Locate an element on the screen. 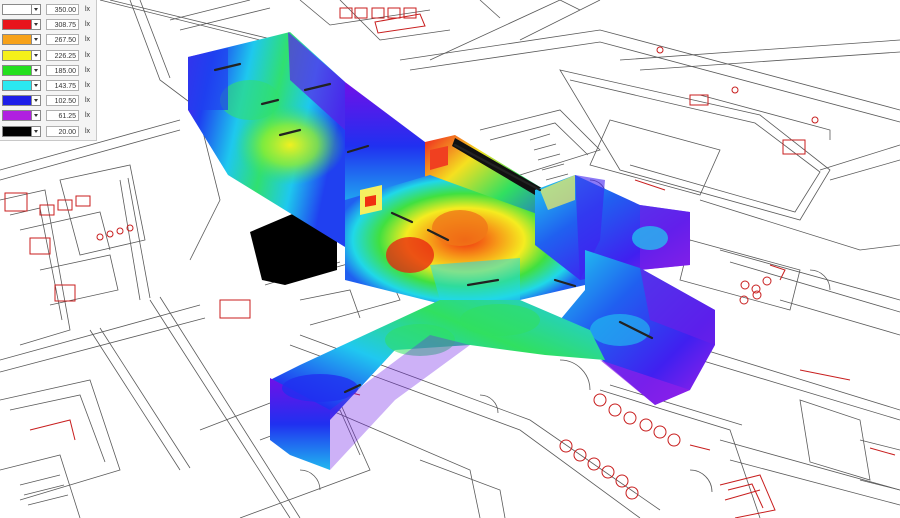 The image size is (900, 518). legend-row: 350.00 lx is located at coordinates (48, 9).